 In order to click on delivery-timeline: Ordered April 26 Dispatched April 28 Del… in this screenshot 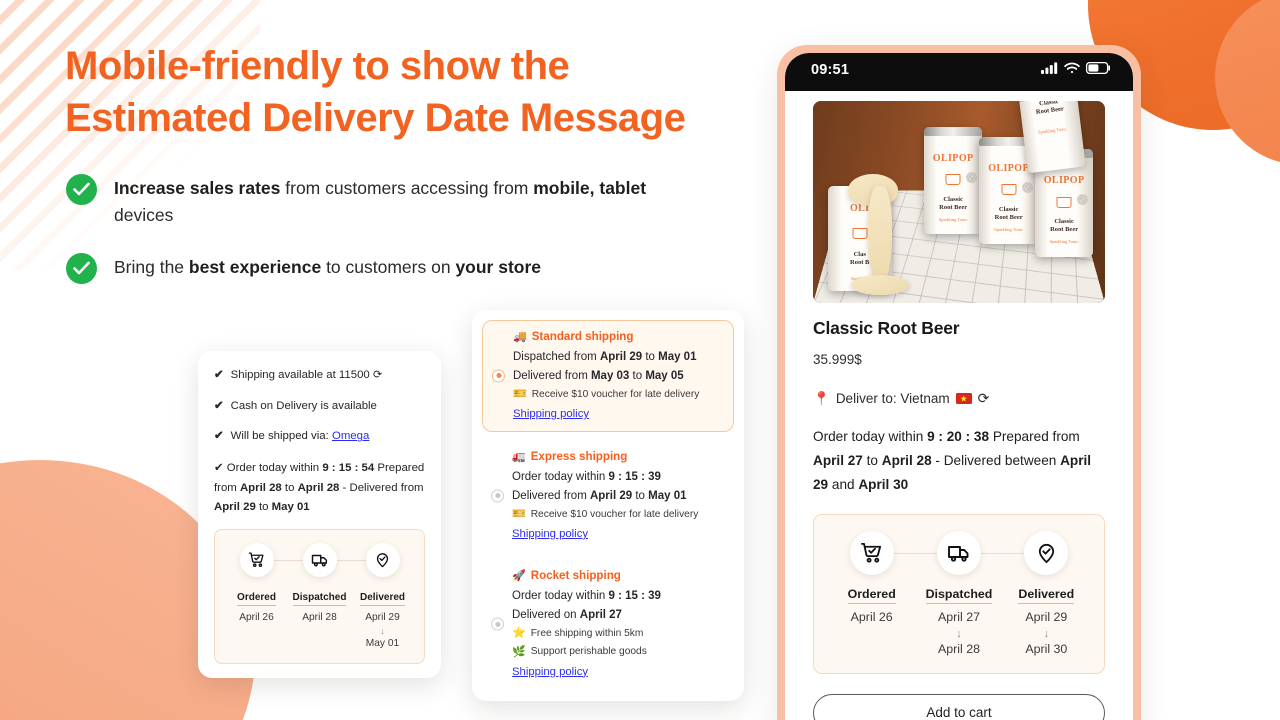, I will do `click(319, 596)`.